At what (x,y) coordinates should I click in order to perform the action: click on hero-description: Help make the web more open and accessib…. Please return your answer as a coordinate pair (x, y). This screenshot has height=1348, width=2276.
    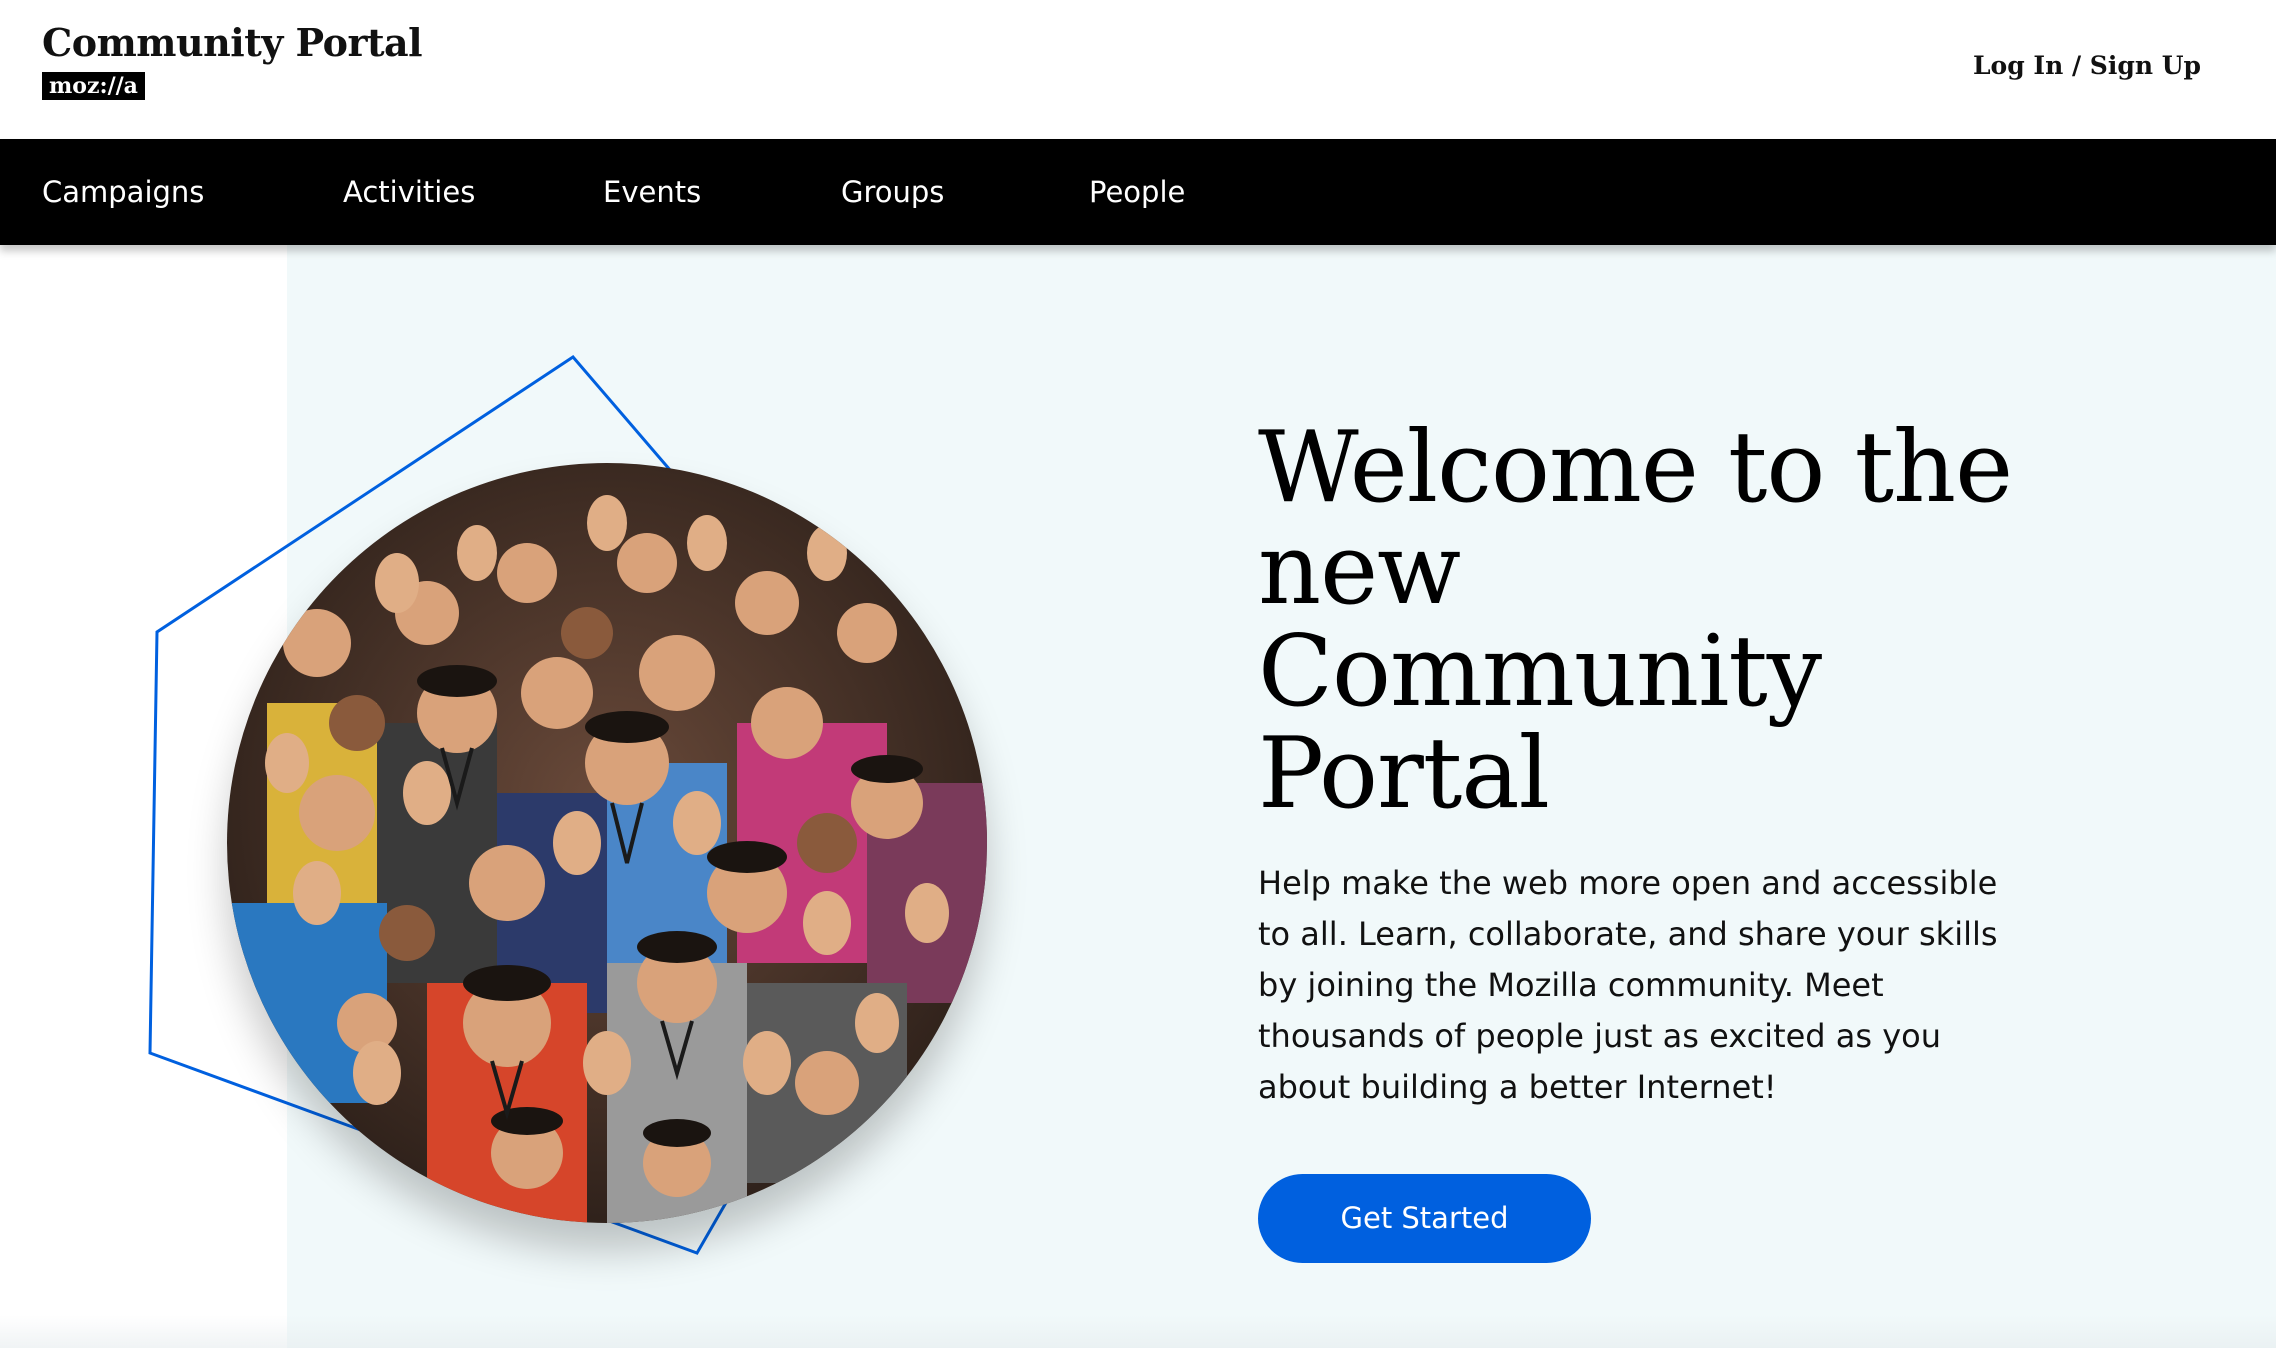
    Looking at the image, I should click on (1628, 985).